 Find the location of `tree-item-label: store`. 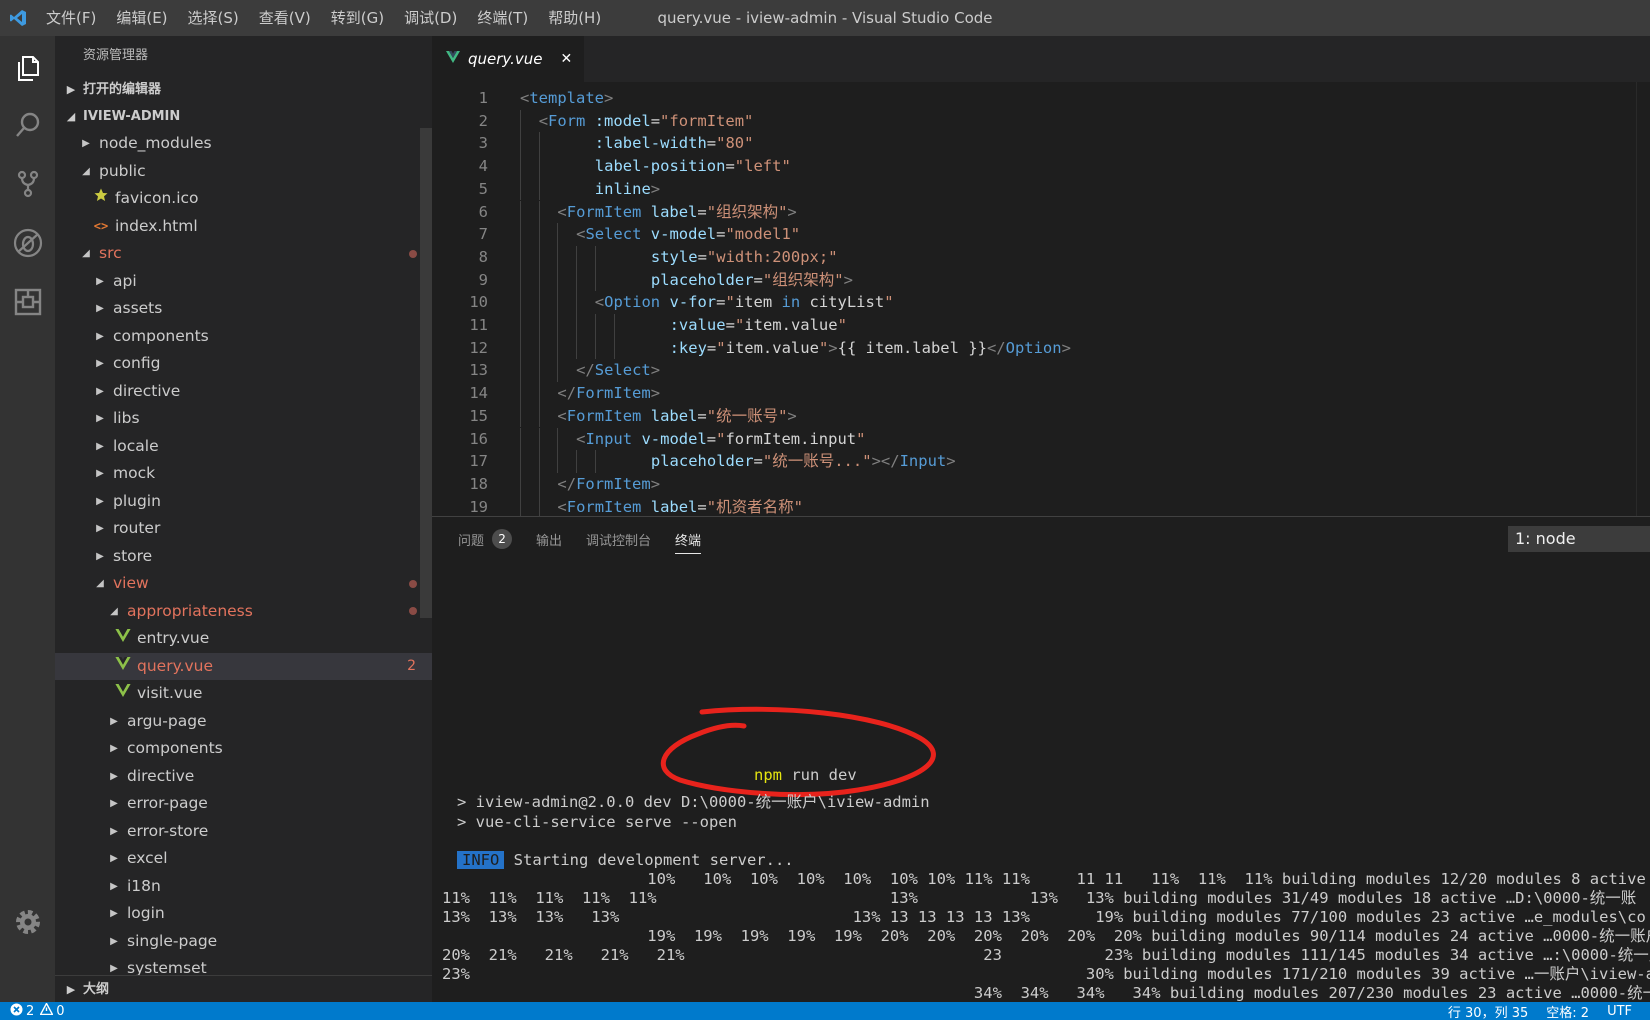

tree-item-label: store is located at coordinates (133, 555).